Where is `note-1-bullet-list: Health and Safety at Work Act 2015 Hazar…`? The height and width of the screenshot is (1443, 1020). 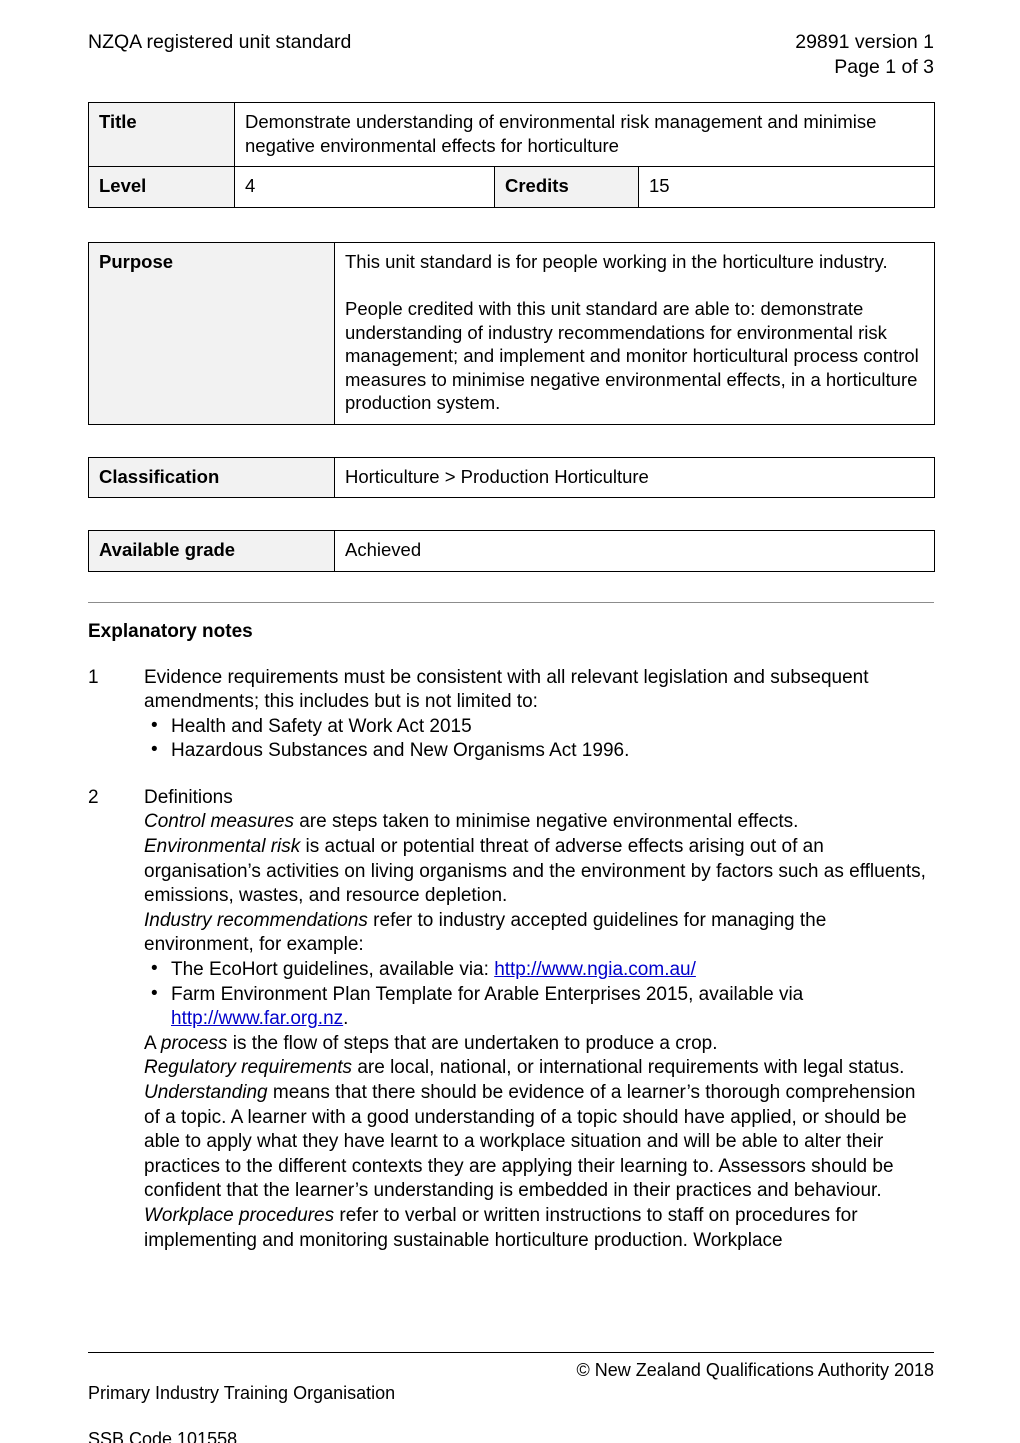 note-1-bullet-list: Health and Safety at Work Act 2015 Hazar… is located at coordinates (539, 739).